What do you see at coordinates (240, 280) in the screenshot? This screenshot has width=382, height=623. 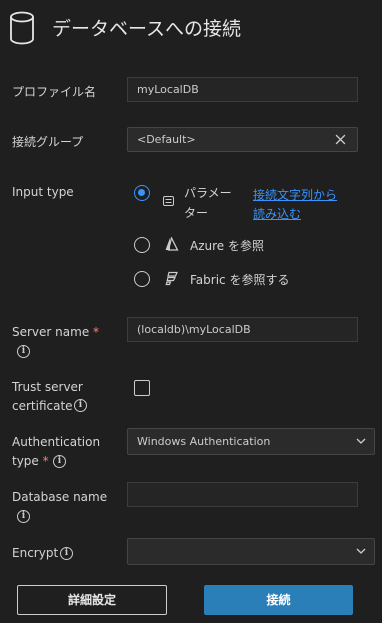 I see `radio-fabric-label: Fabric を参照する` at bounding box center [240, 280].